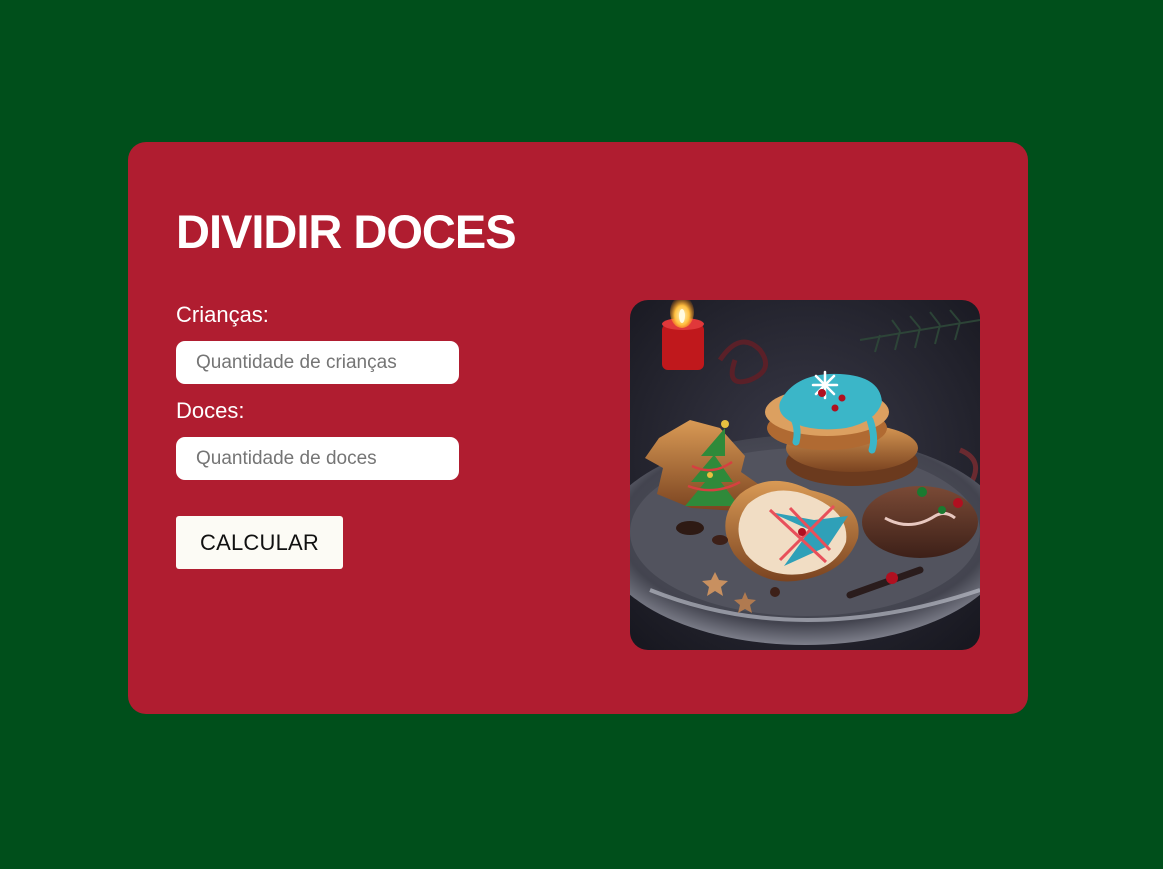  What do you see at coordinates (259, 542) in the screenshot?
I see `calculate-button: CALCULAR` at bounding box center [259, 542].